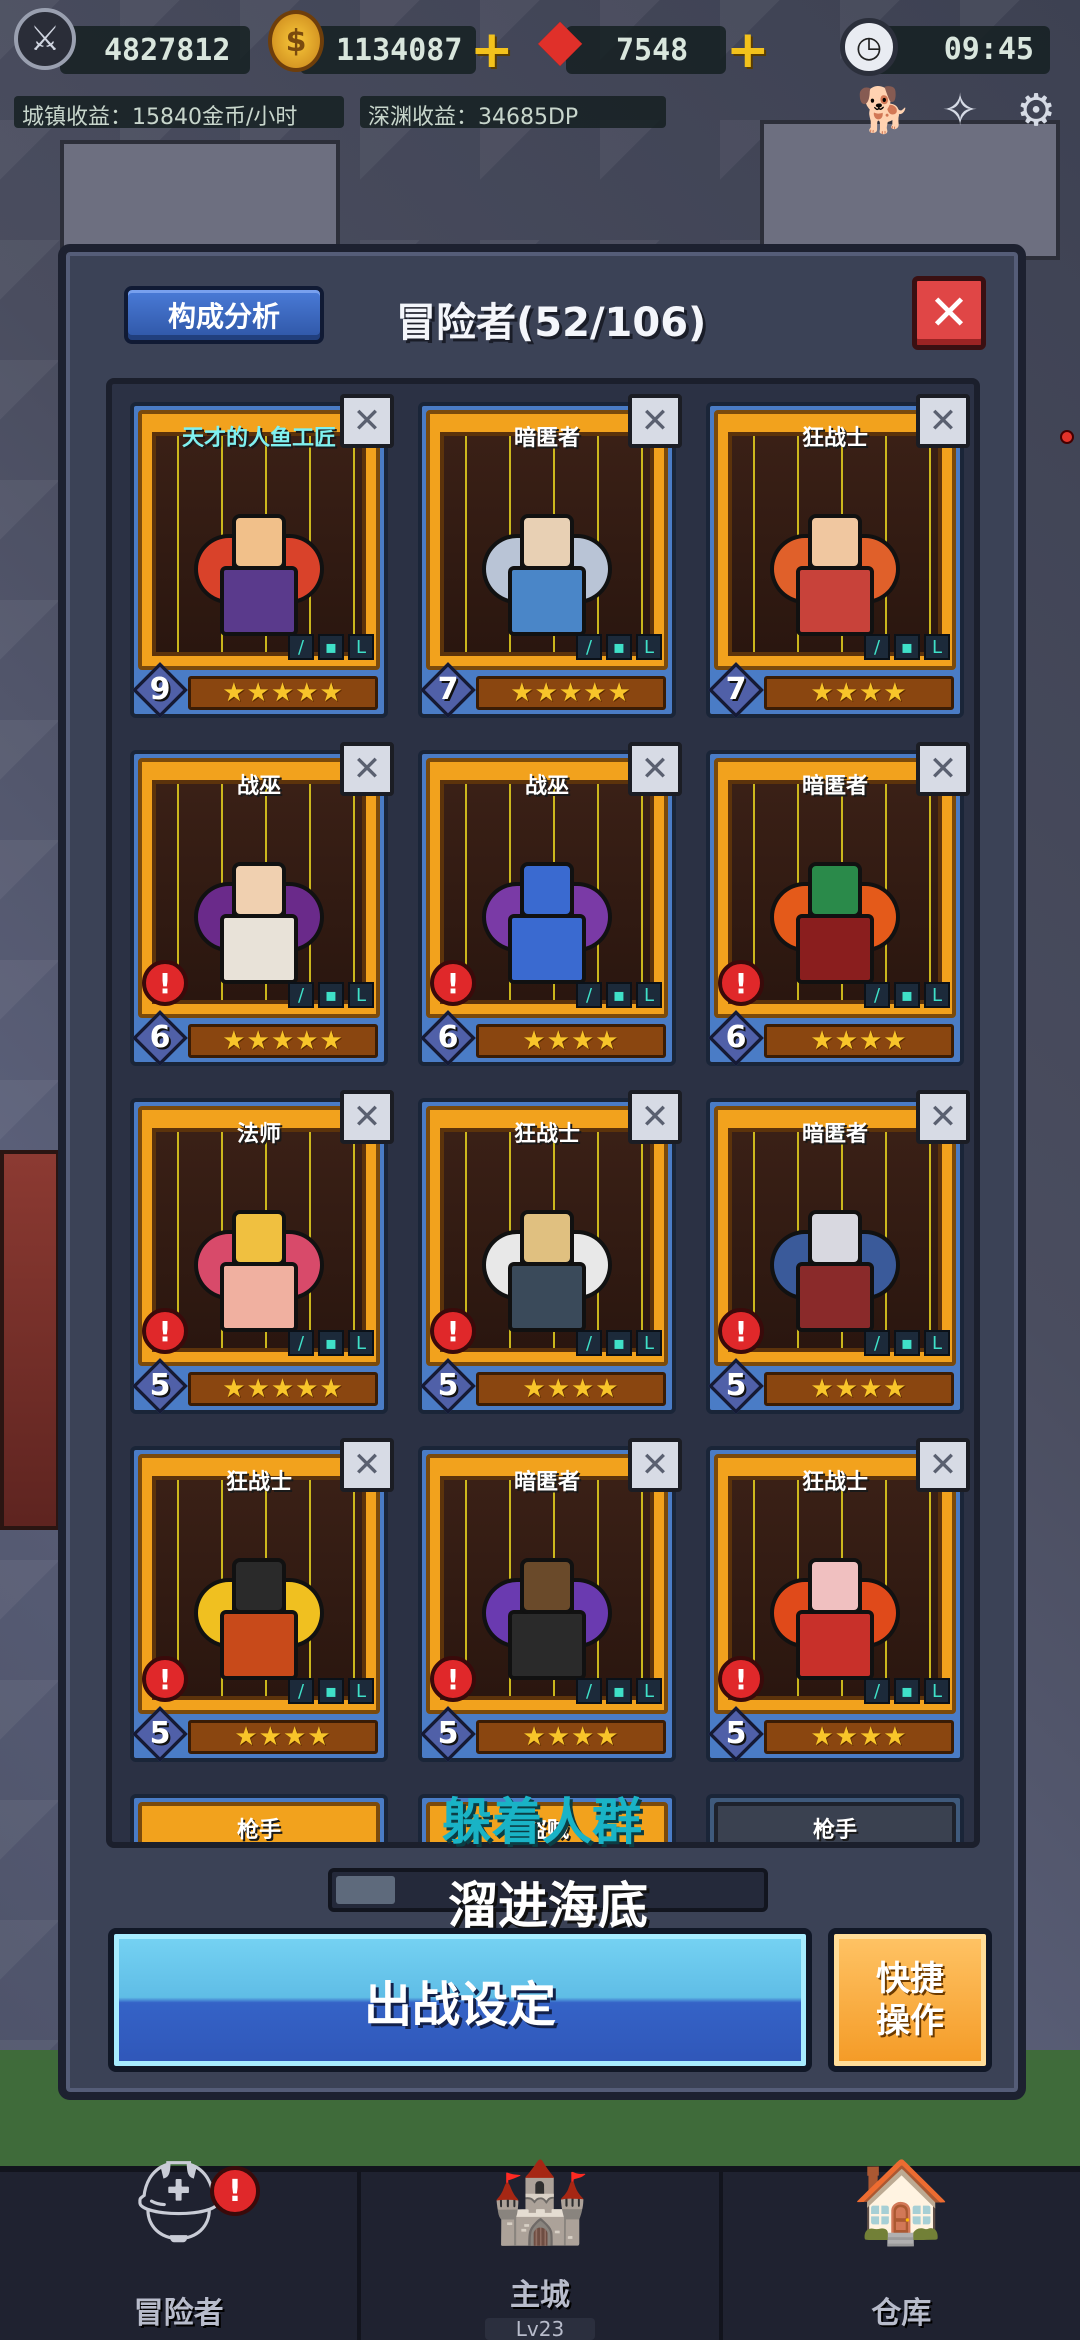  I want to click on adventurer-card: 暗匿者 ✕ / ▪ L ! 6 ★★★★, so click(838, 904).